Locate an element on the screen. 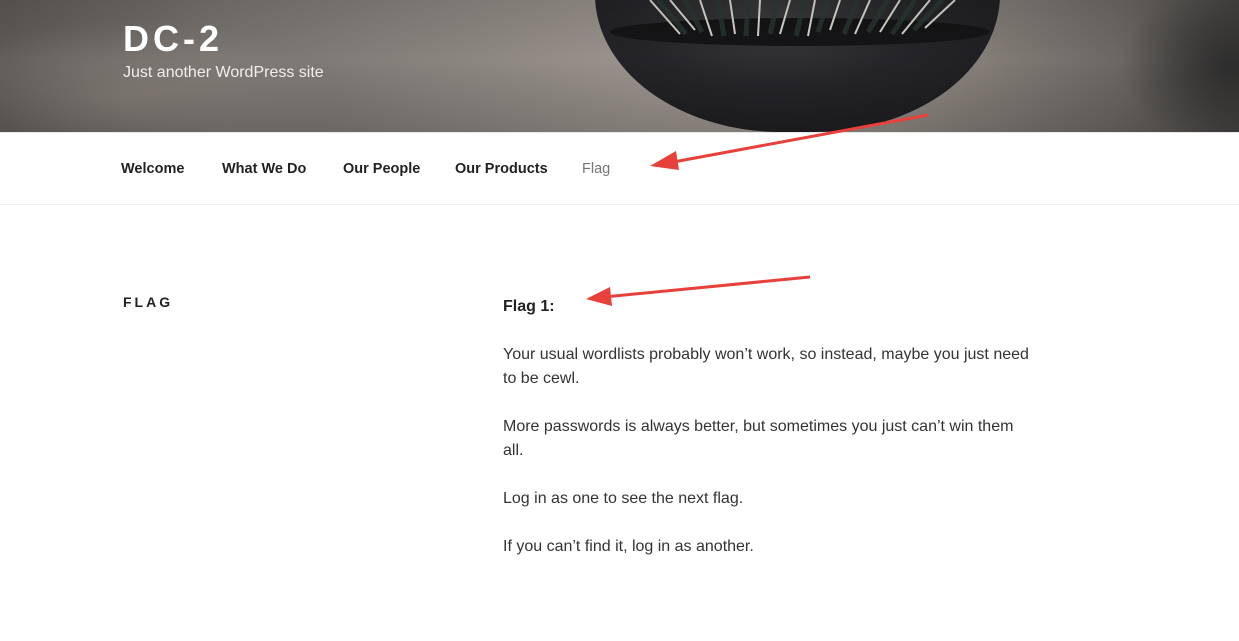 The height and width of the screenshot is (641, 1239). entry-paragraph: If you can’t find it, log in as another. is located at coordinates (628, 546).